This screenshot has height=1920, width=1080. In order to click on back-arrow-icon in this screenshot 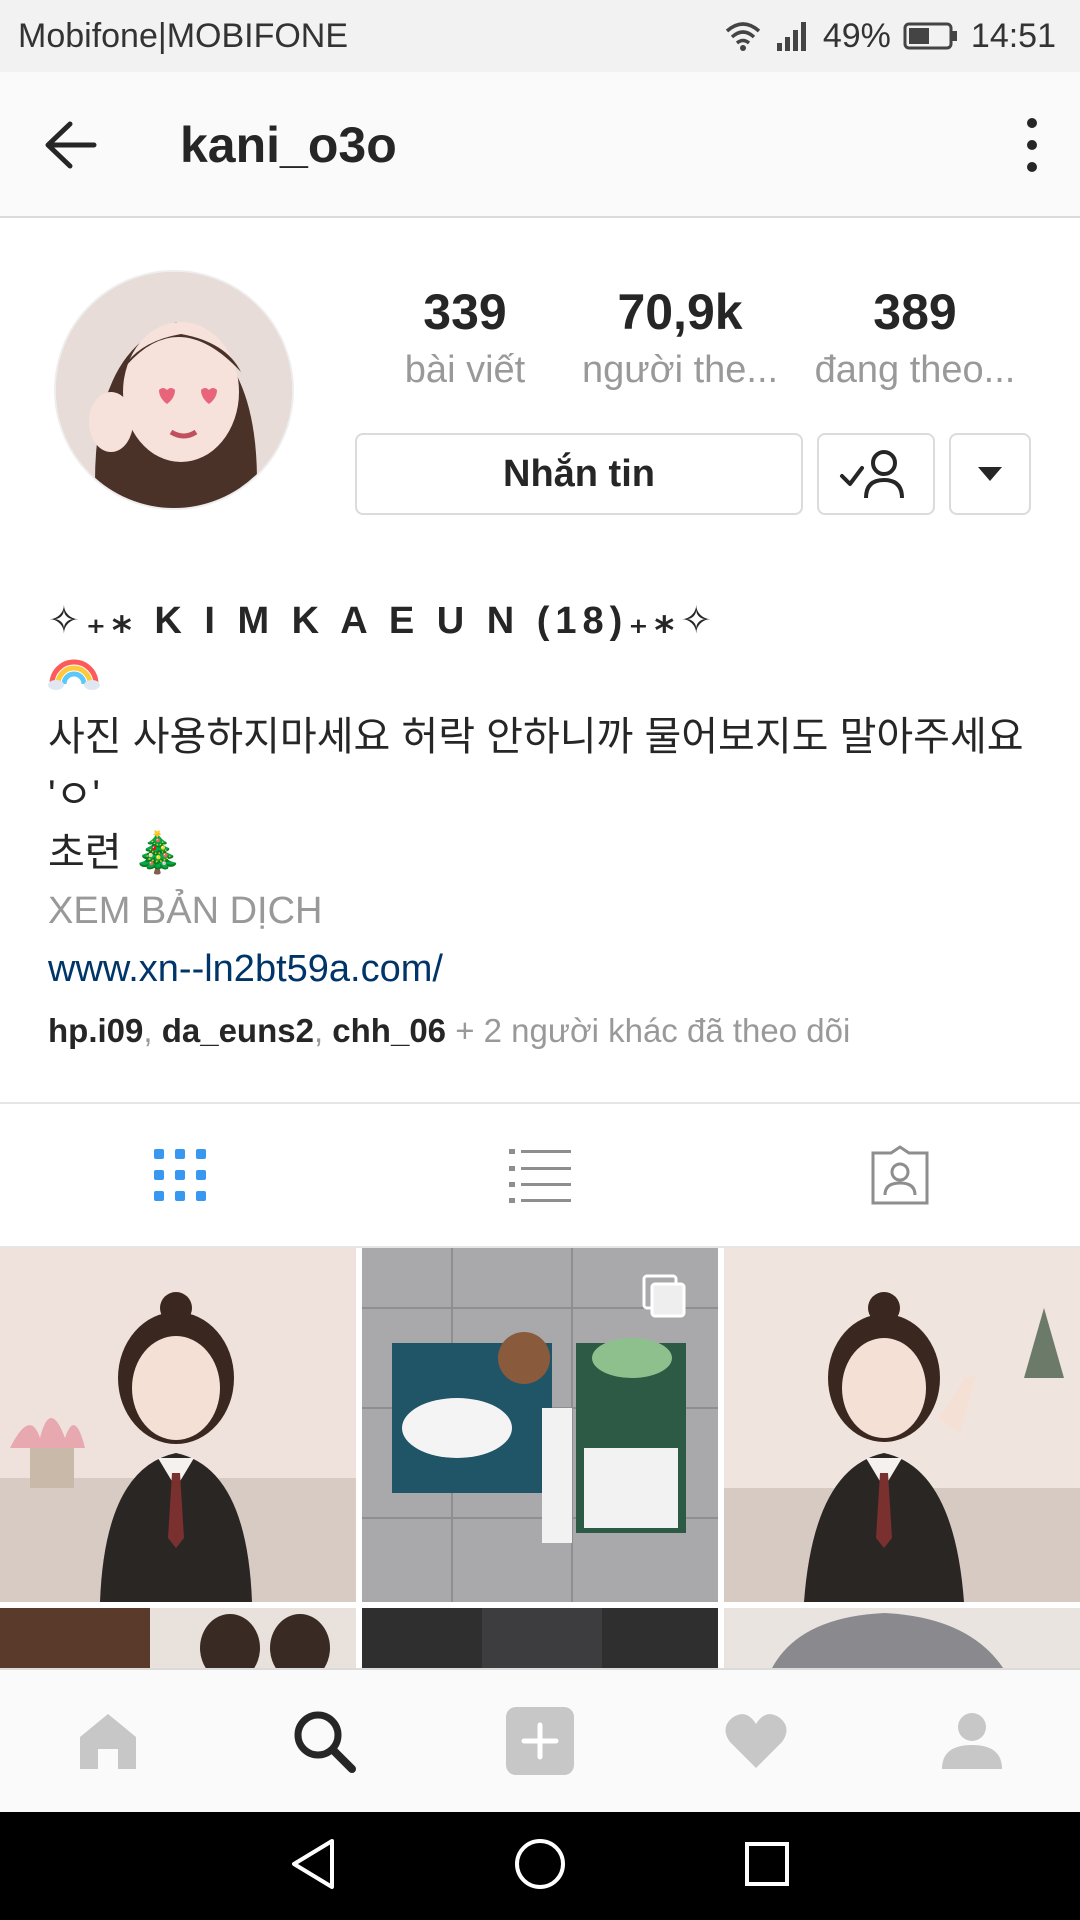, I will do `click(71, 145)`.